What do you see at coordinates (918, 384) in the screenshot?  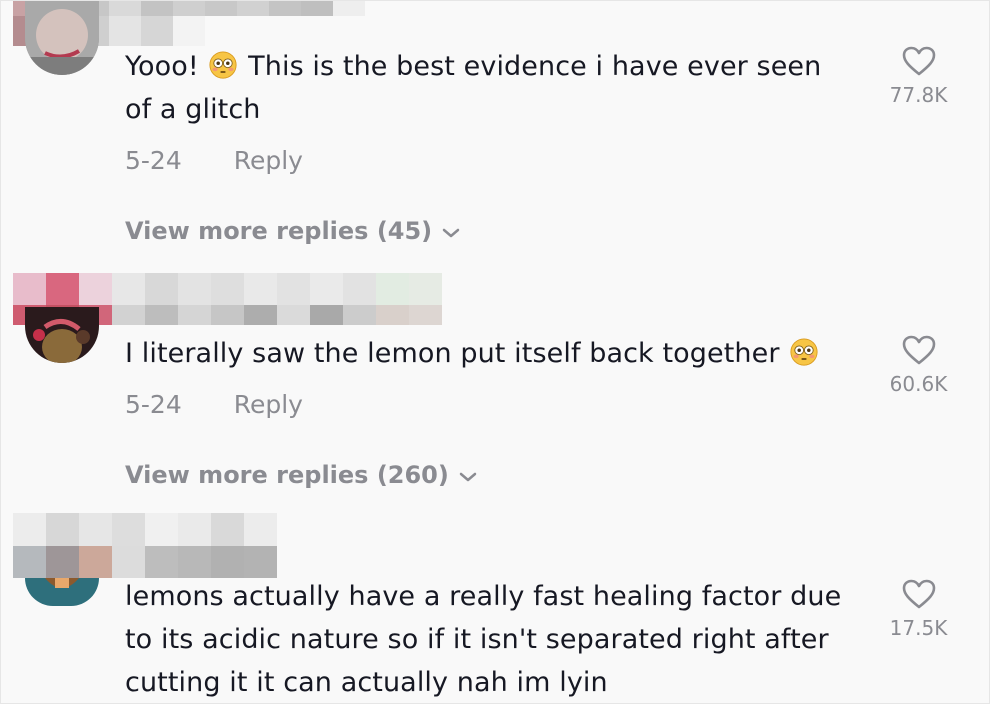 I see `like-count: 60.6K` at bounding box center [918, 384].